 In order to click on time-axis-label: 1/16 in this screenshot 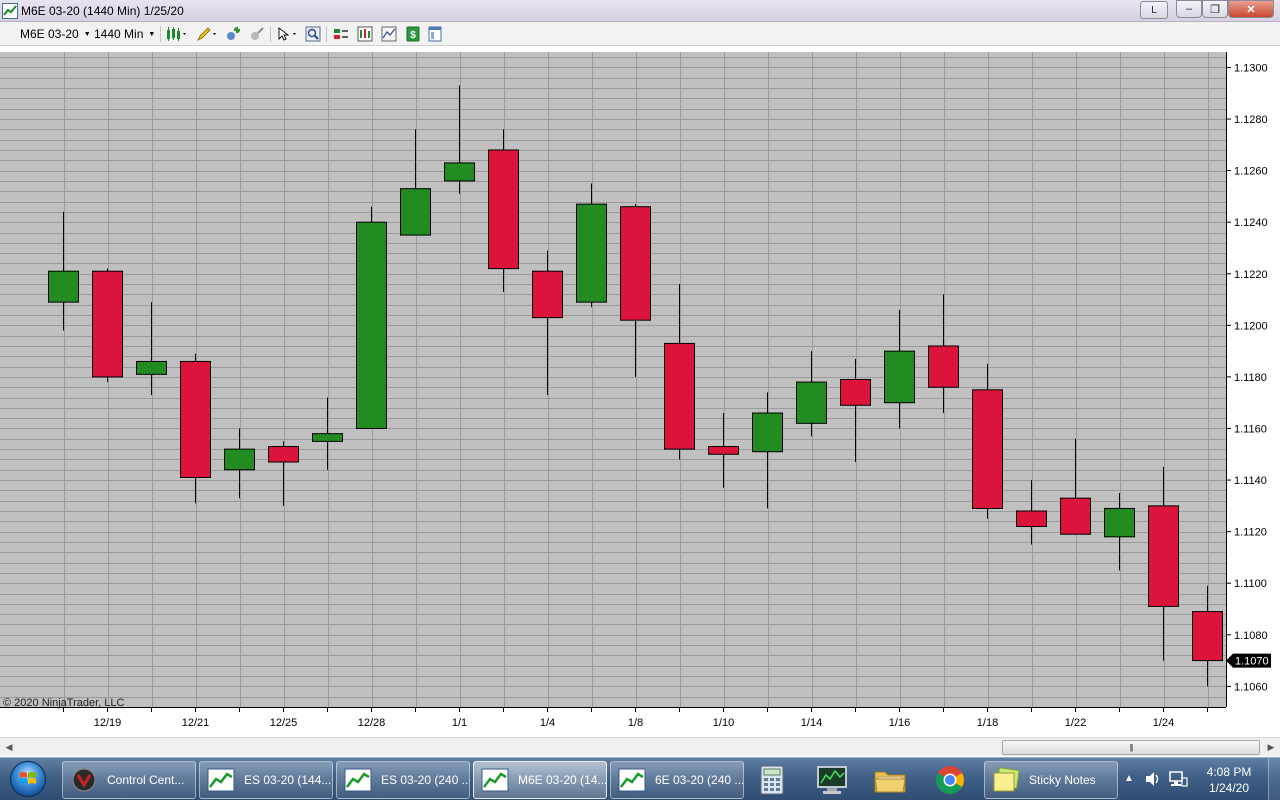, I will do `click(899, 723)`.